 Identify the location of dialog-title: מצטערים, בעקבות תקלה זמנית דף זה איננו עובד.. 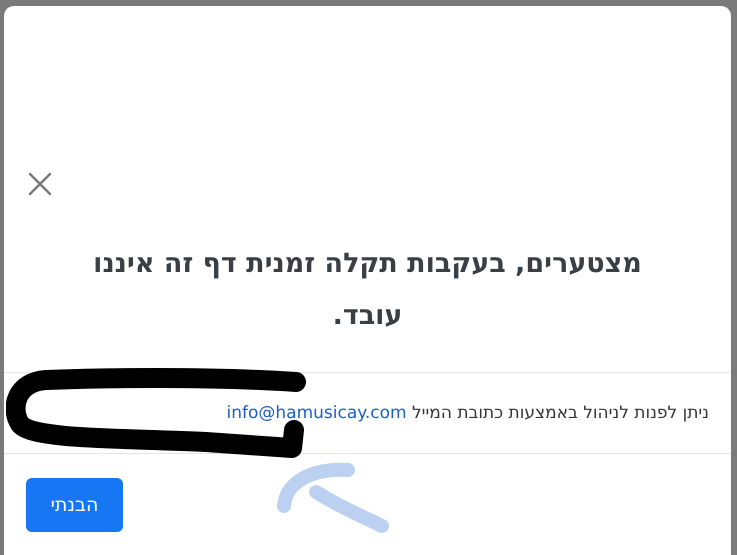
(367, 290).